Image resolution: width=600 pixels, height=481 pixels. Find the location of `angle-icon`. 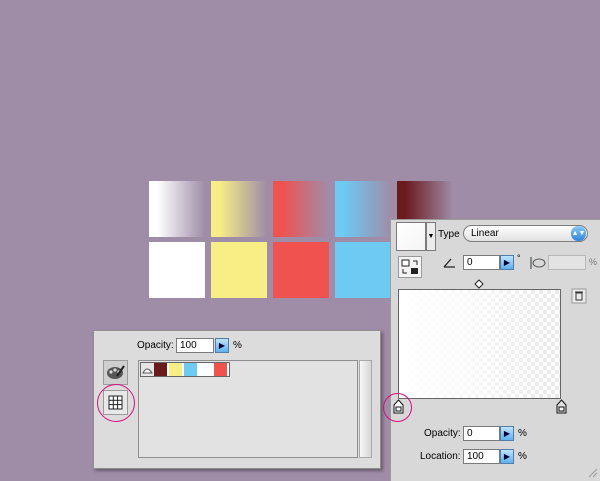

angle-icon is located at coordinates (449, 263).